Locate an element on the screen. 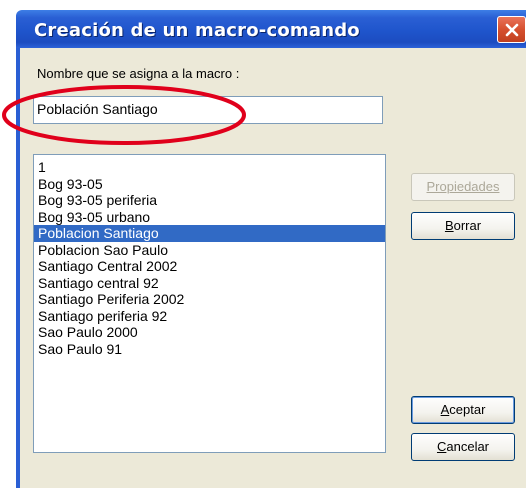  macro-name-input: Población Santiago is located at coordinates (208, 110).